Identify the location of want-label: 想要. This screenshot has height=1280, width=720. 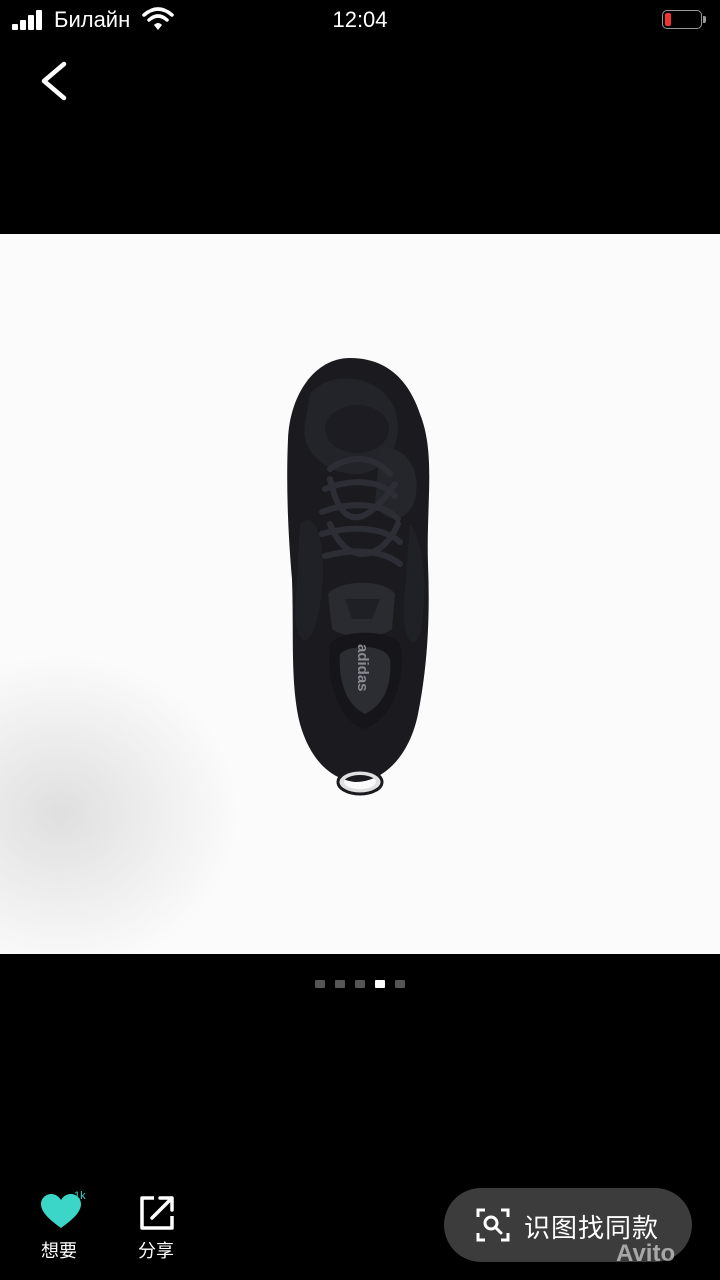
(59, 1251).